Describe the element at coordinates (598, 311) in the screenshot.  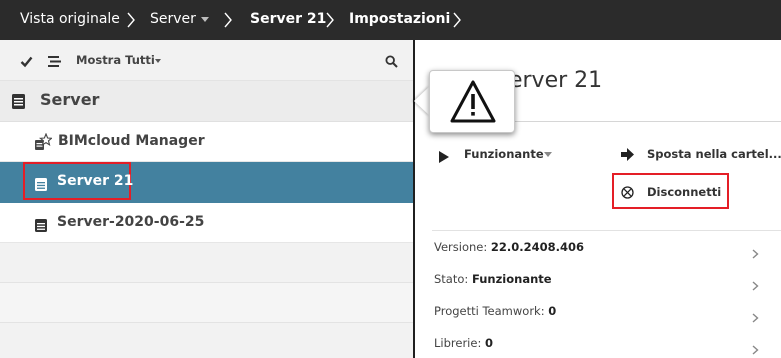
I see `info-row-teamwork-projects: Progetti Teamwork: 0` at that location.